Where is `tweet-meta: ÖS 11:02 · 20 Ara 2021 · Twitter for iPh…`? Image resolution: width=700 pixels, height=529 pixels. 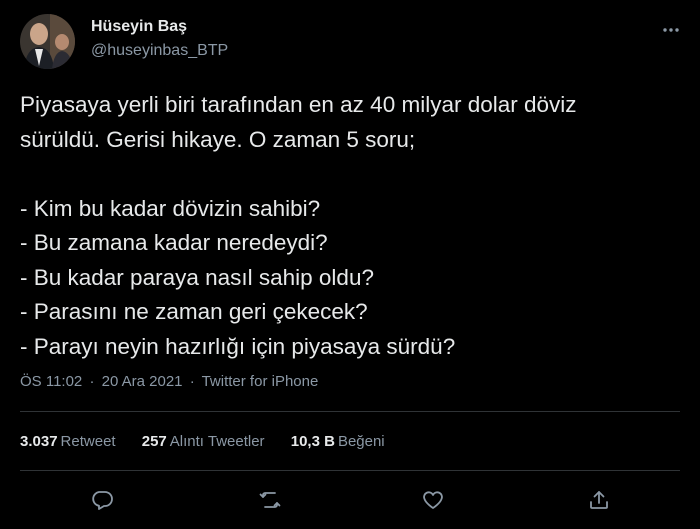 tweet-meta: ÖS 11:02 · 20 Ara 2021 · Twitter for iPh… is located at coordinates (169, 381).